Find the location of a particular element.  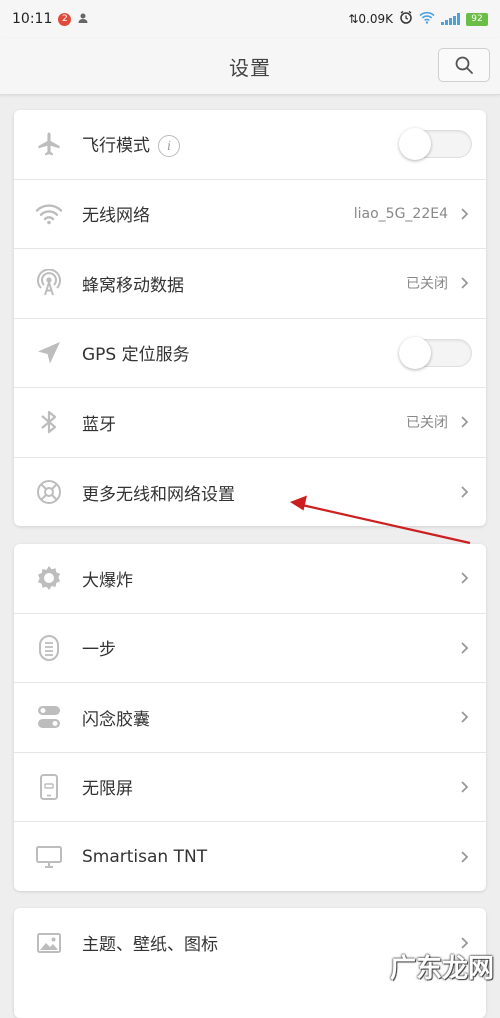

watermark: 广东龙网 is located at coordinates (442, 966).